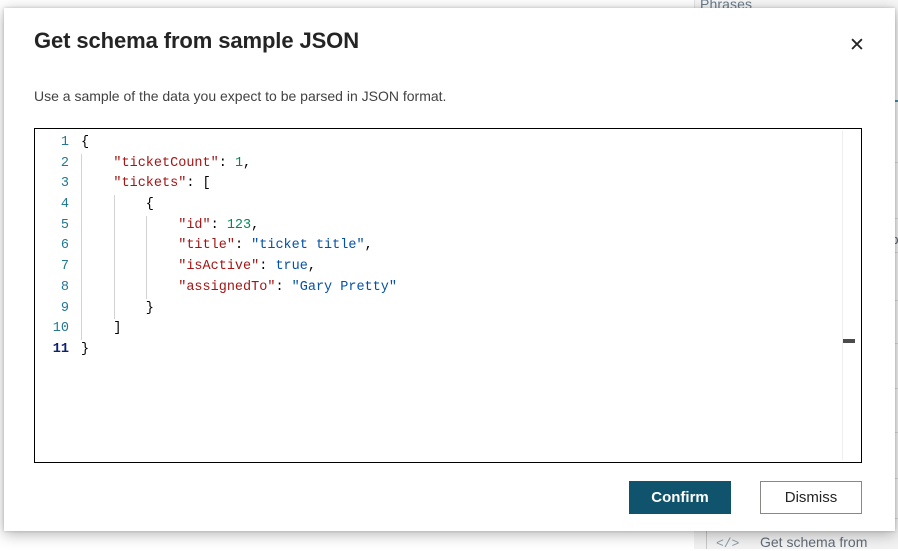  What do you see at coordinates (437, 143) in the screenshot?
I see `code-line: 1{` at bounding box center [437, 143].